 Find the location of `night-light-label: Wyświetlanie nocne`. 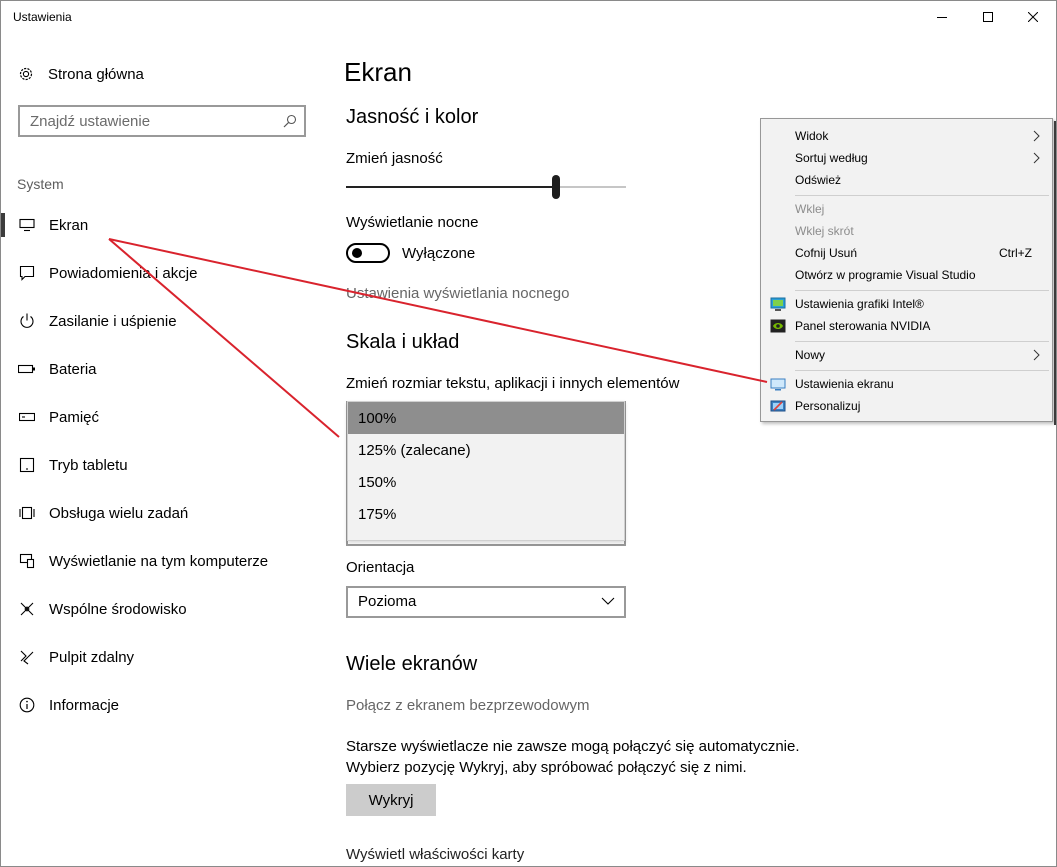

night-light-label: Wyświetlanie nocne is located at coordinates (412, 222).